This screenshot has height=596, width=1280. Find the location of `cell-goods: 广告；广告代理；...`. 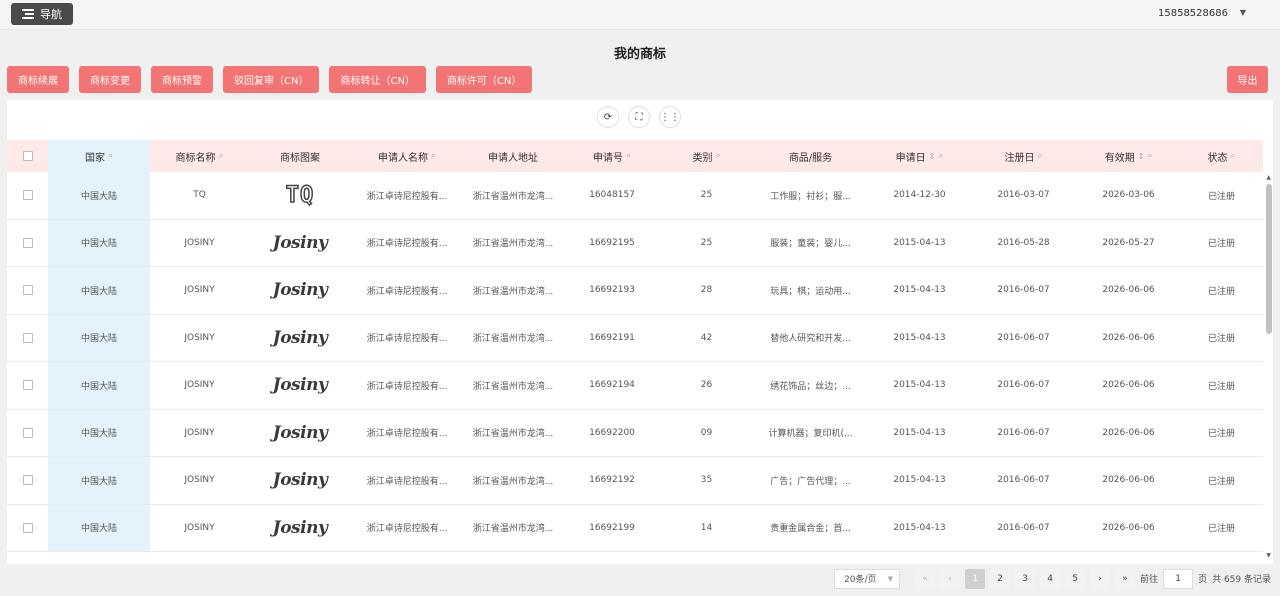

cell-goods: 广告；广告代理；... is located at coordinates (810, 481).